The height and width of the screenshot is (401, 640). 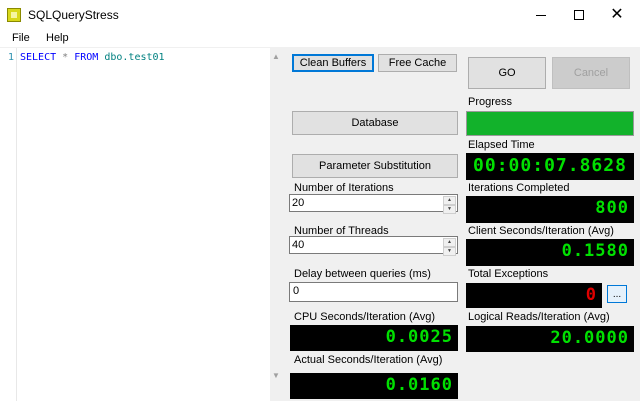 I want to click on free-cache-button: Free Cache, so click(x=417, y=63).